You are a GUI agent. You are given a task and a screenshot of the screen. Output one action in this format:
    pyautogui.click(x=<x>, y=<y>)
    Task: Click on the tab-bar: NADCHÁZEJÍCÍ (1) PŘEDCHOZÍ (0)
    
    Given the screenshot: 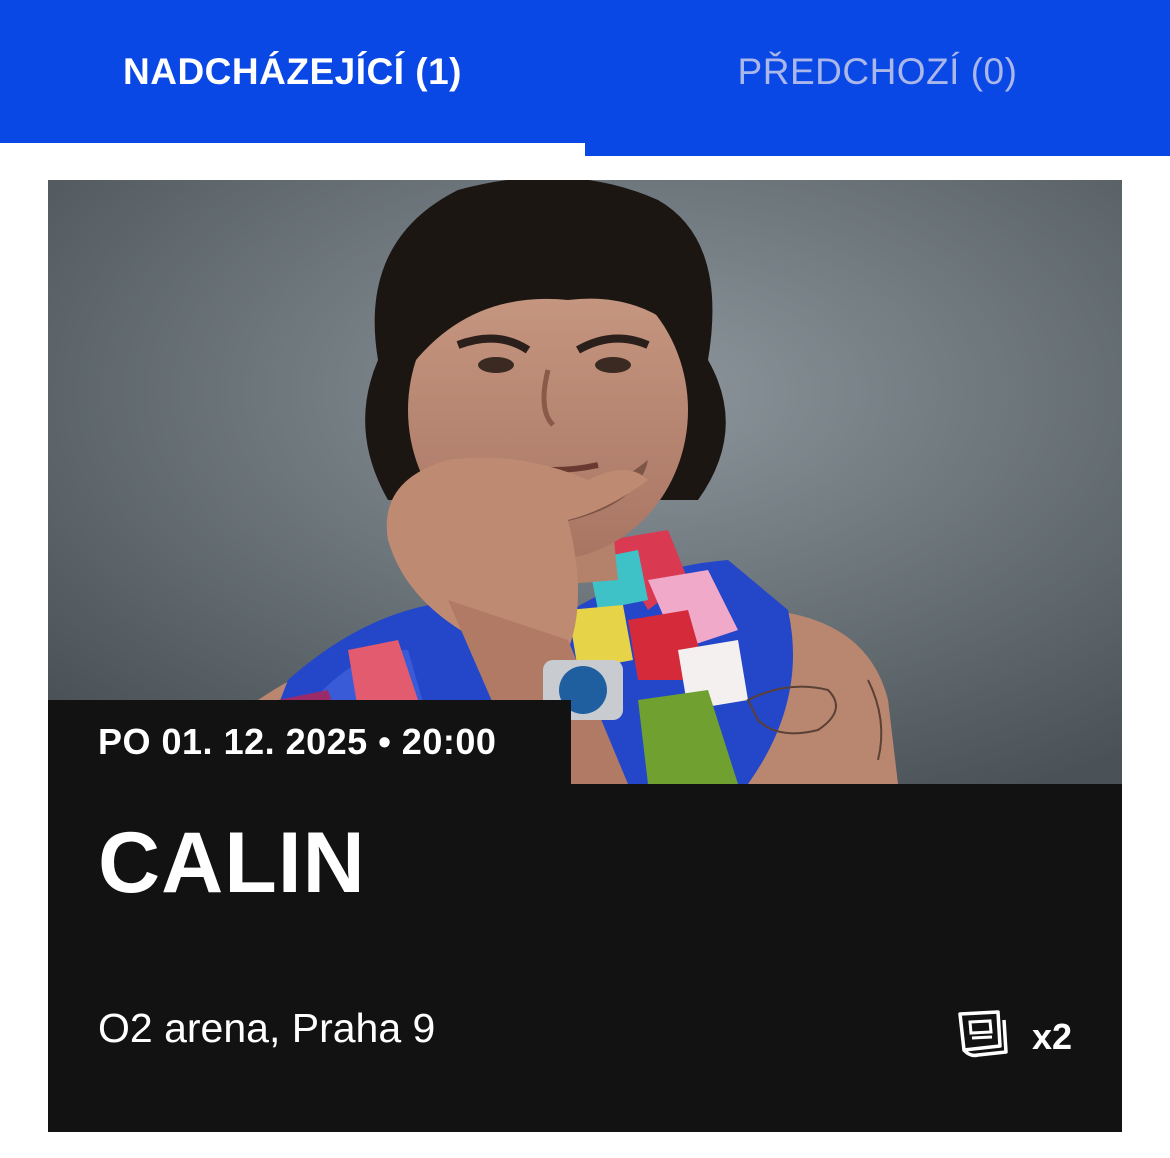 What is the action you would take?
    pyautogui.click(x=585, y=78)
    